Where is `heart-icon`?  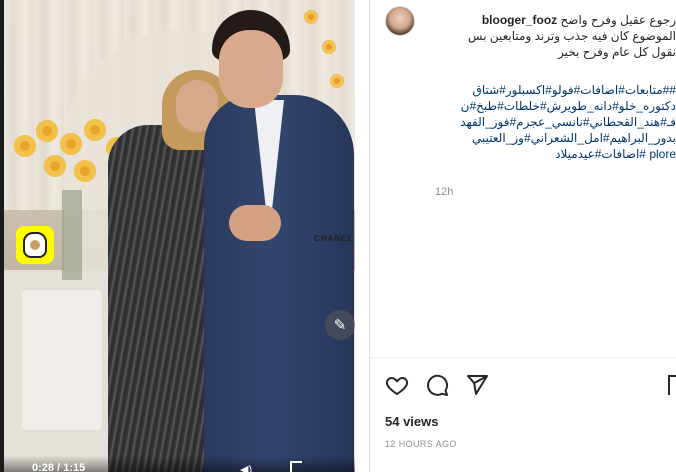
heart-icon is located at coordinates (397, 385).